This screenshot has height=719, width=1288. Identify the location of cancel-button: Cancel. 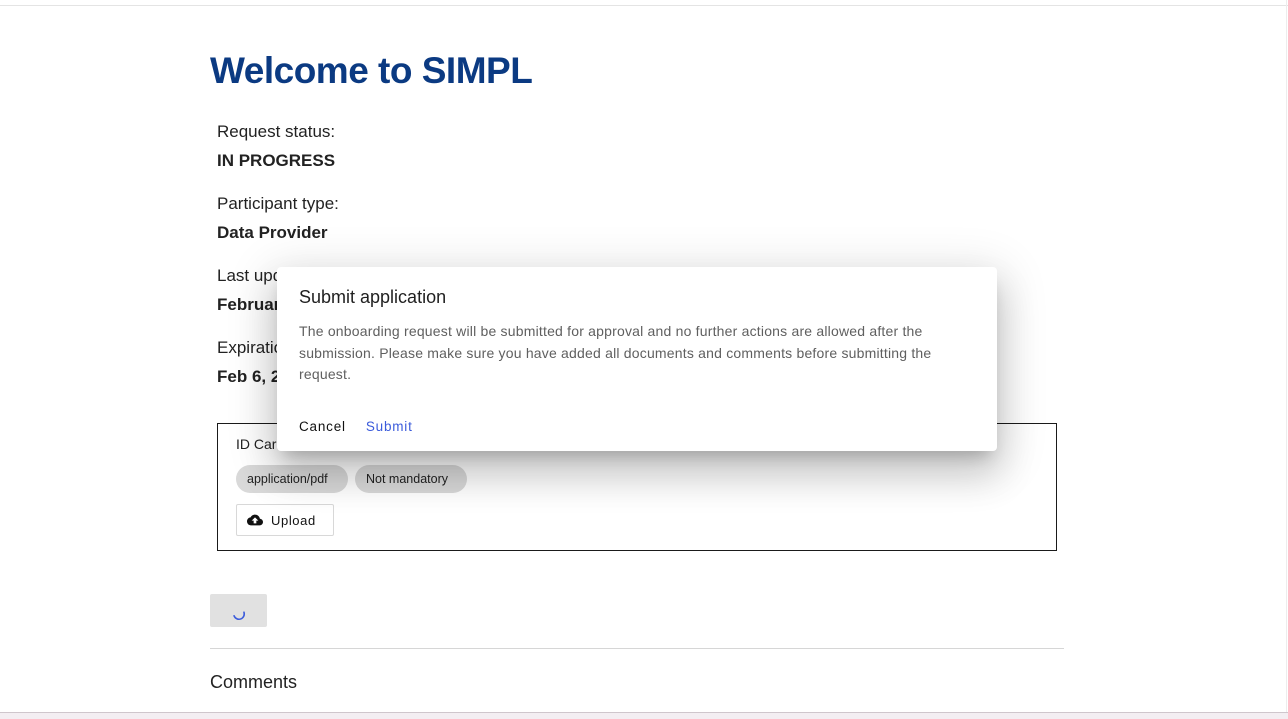
(322, 426).